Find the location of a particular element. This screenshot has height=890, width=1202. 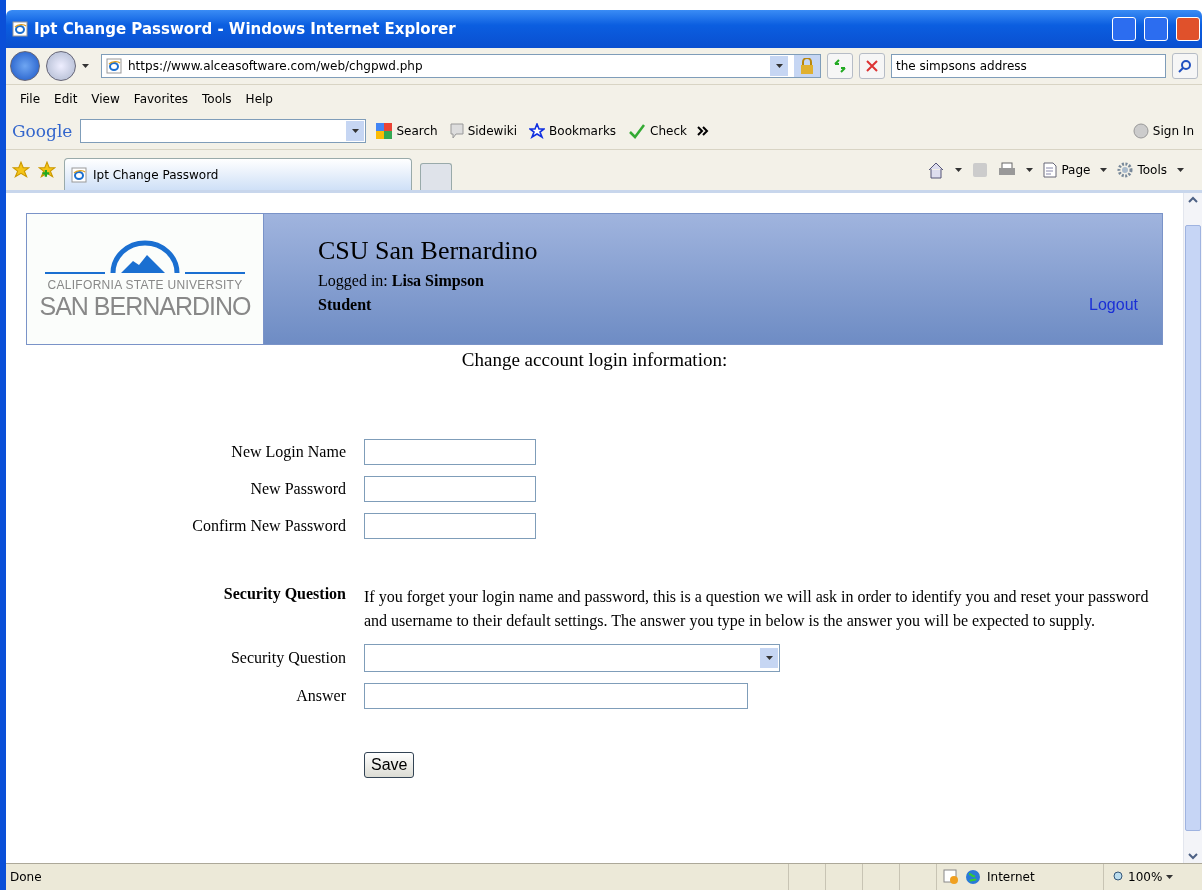

security-zone: Internet is located at coordinates (1011, 877).